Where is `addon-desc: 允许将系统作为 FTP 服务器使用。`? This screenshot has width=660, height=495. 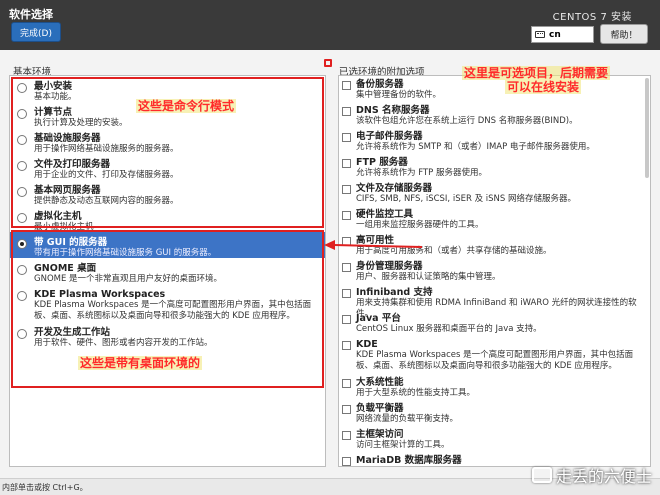 addon-desc: 允许将系统作为 FTP 服务器使用。 is located at coordinates (421, 173).